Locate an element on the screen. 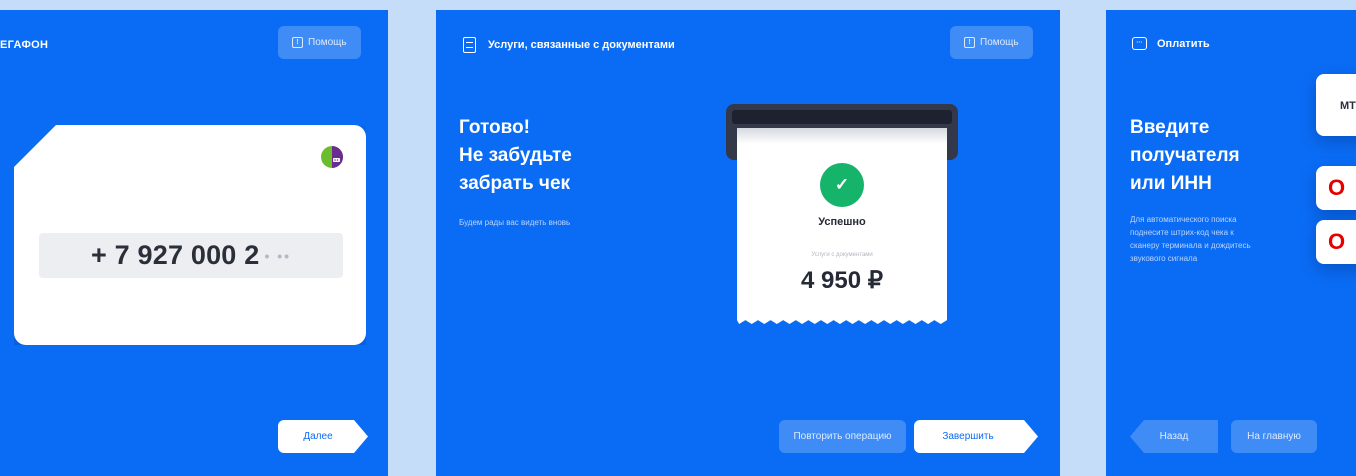 Image resolution: width=1356 pixels, height=476 pixels. page-heading: Введите получателя или ИНН is located at coordinates (1185, 156).